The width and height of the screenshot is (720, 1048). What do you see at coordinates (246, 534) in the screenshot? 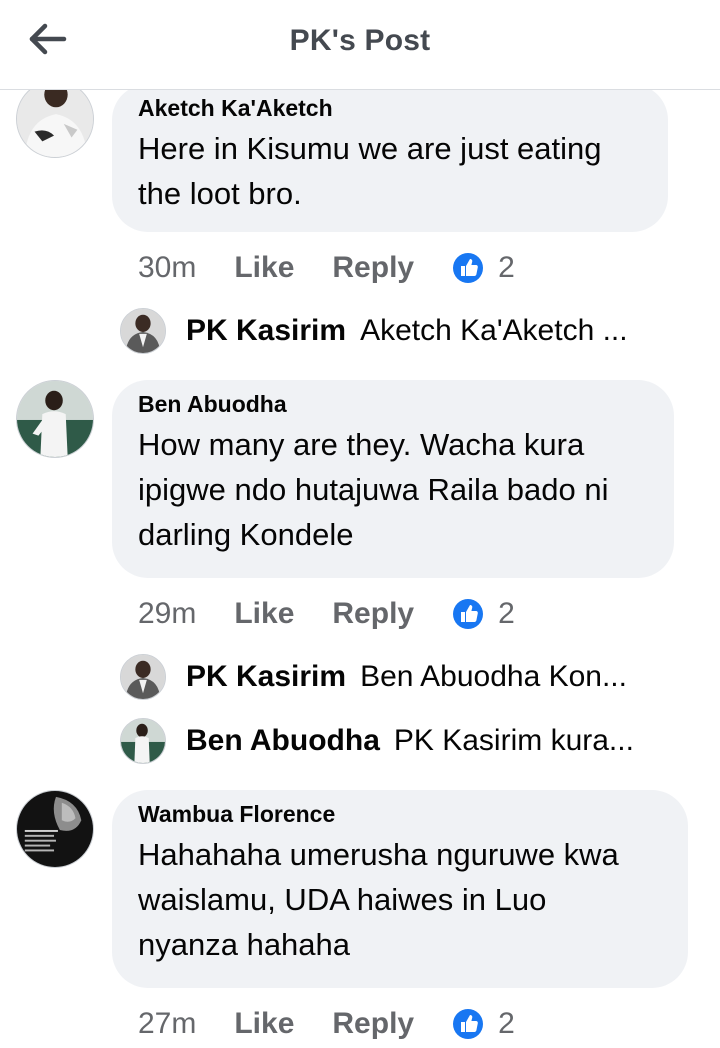
I see `comment-text-line: darling Kondele` at bounding box center [246, 534].